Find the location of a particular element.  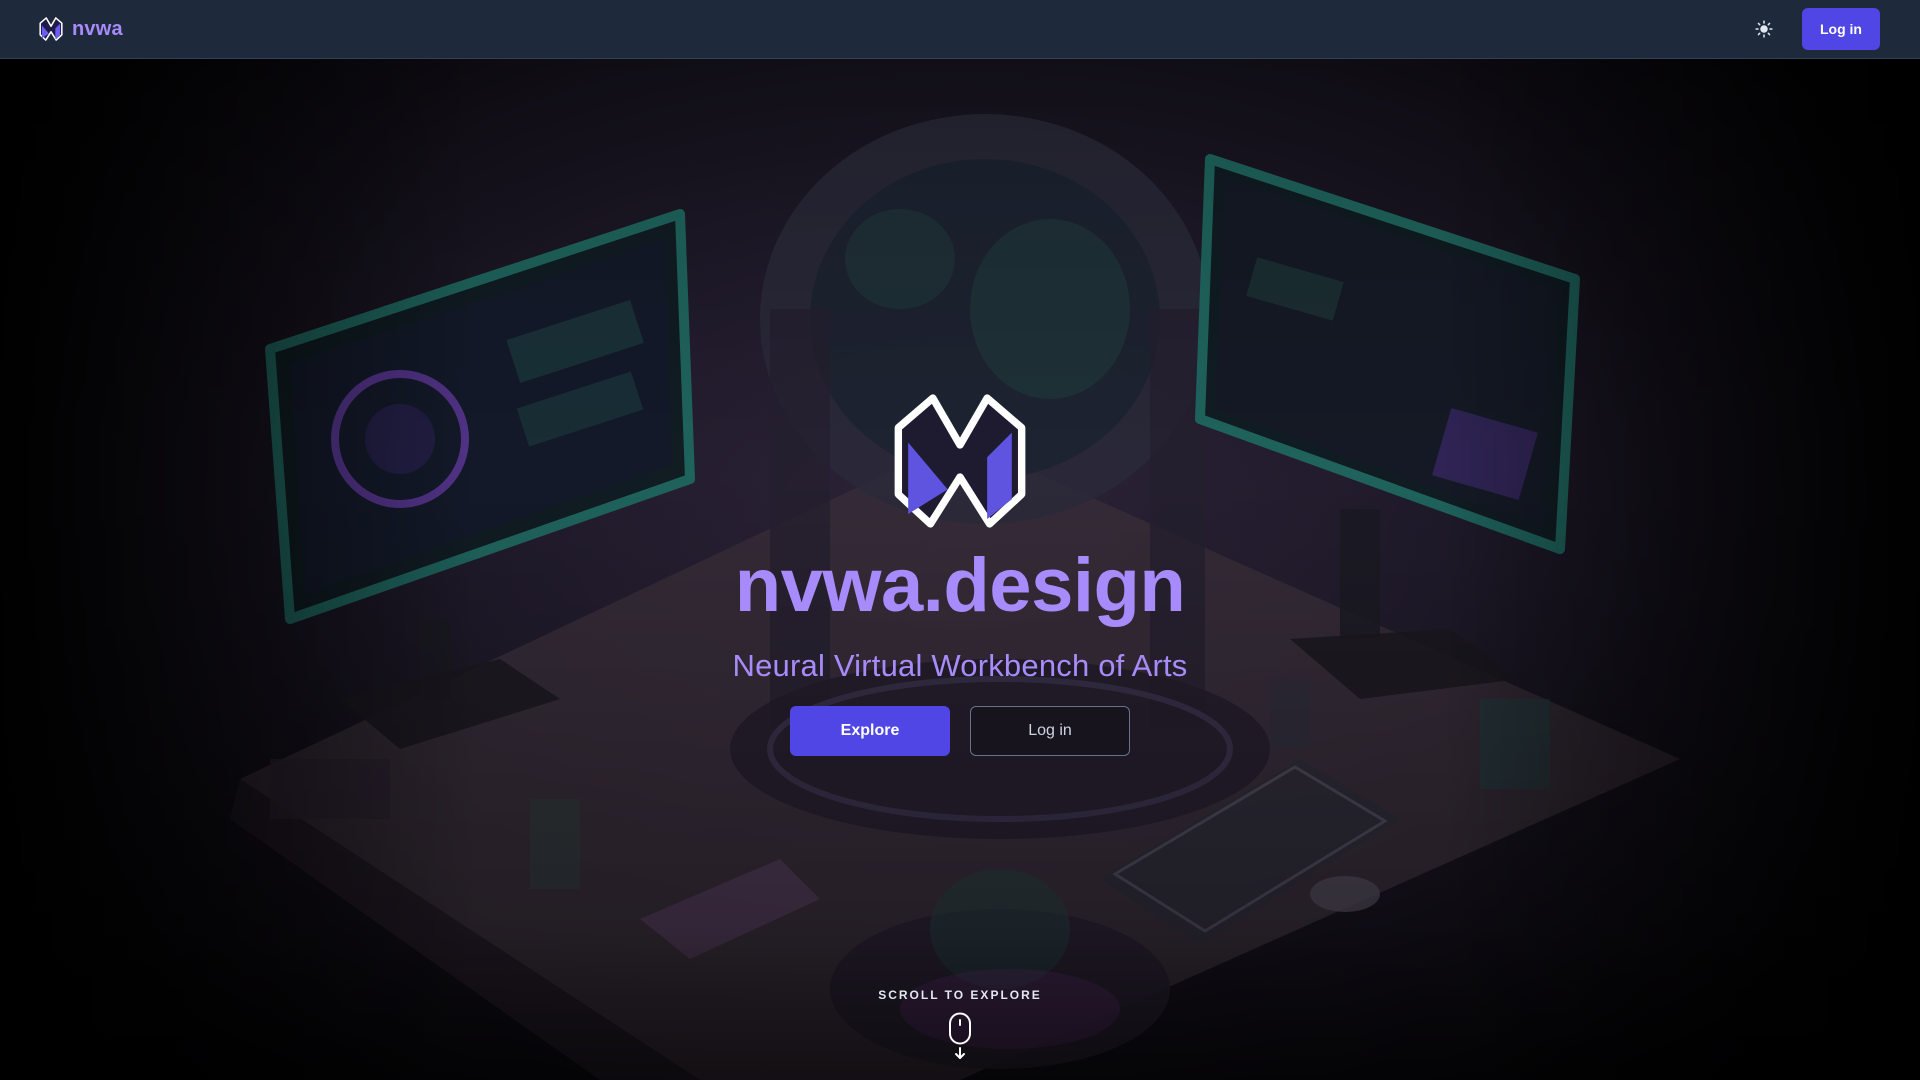

mouse-scroll-icon is located at coordinates (960, 1035).